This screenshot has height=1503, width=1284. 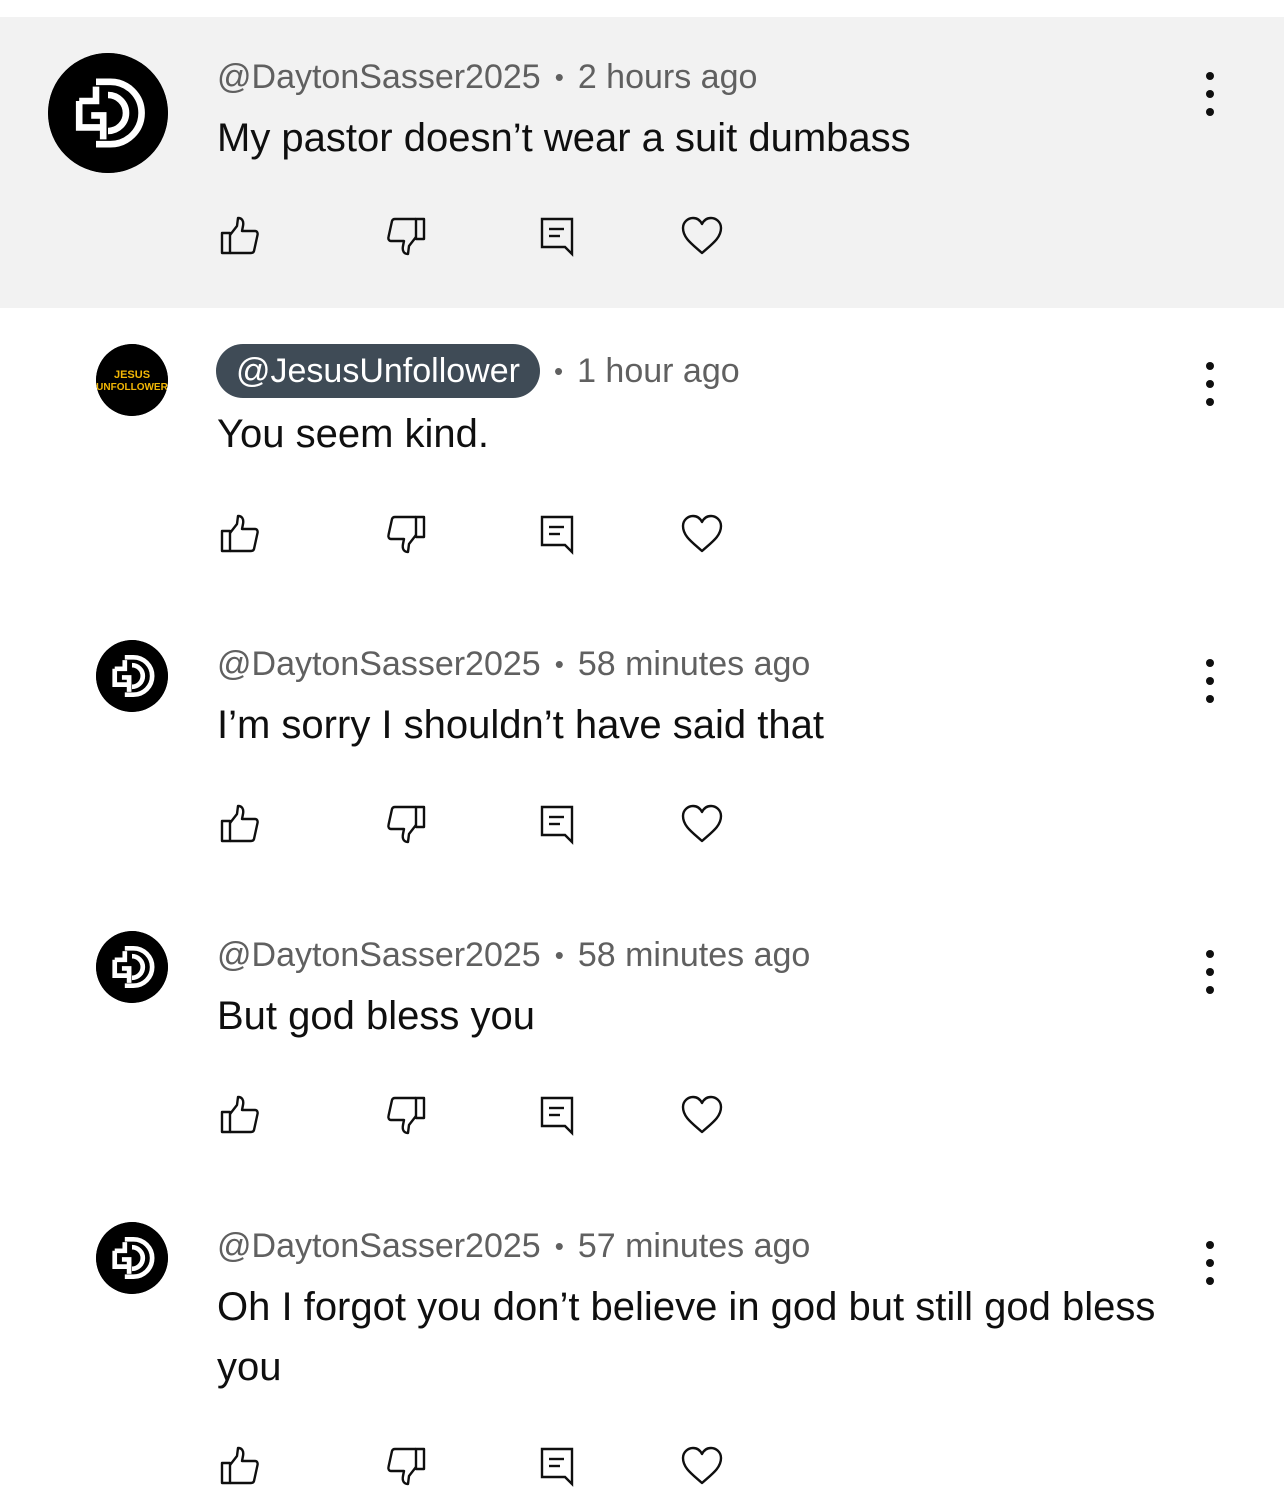 I want to click on comment-text: But god bless you, so click(x=376, y=1016).